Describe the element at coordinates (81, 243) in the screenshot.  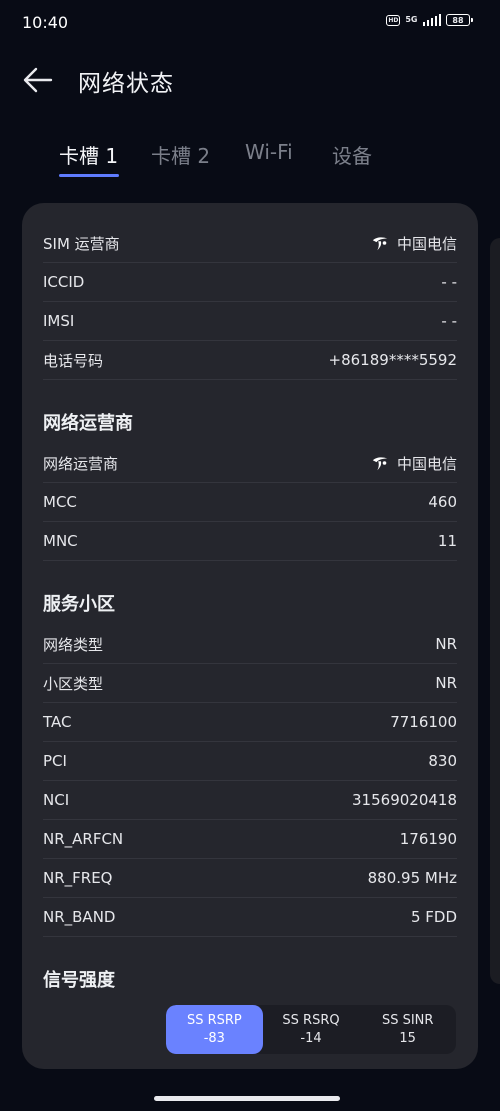
I see `row-label: SIM 运营商` at that location.